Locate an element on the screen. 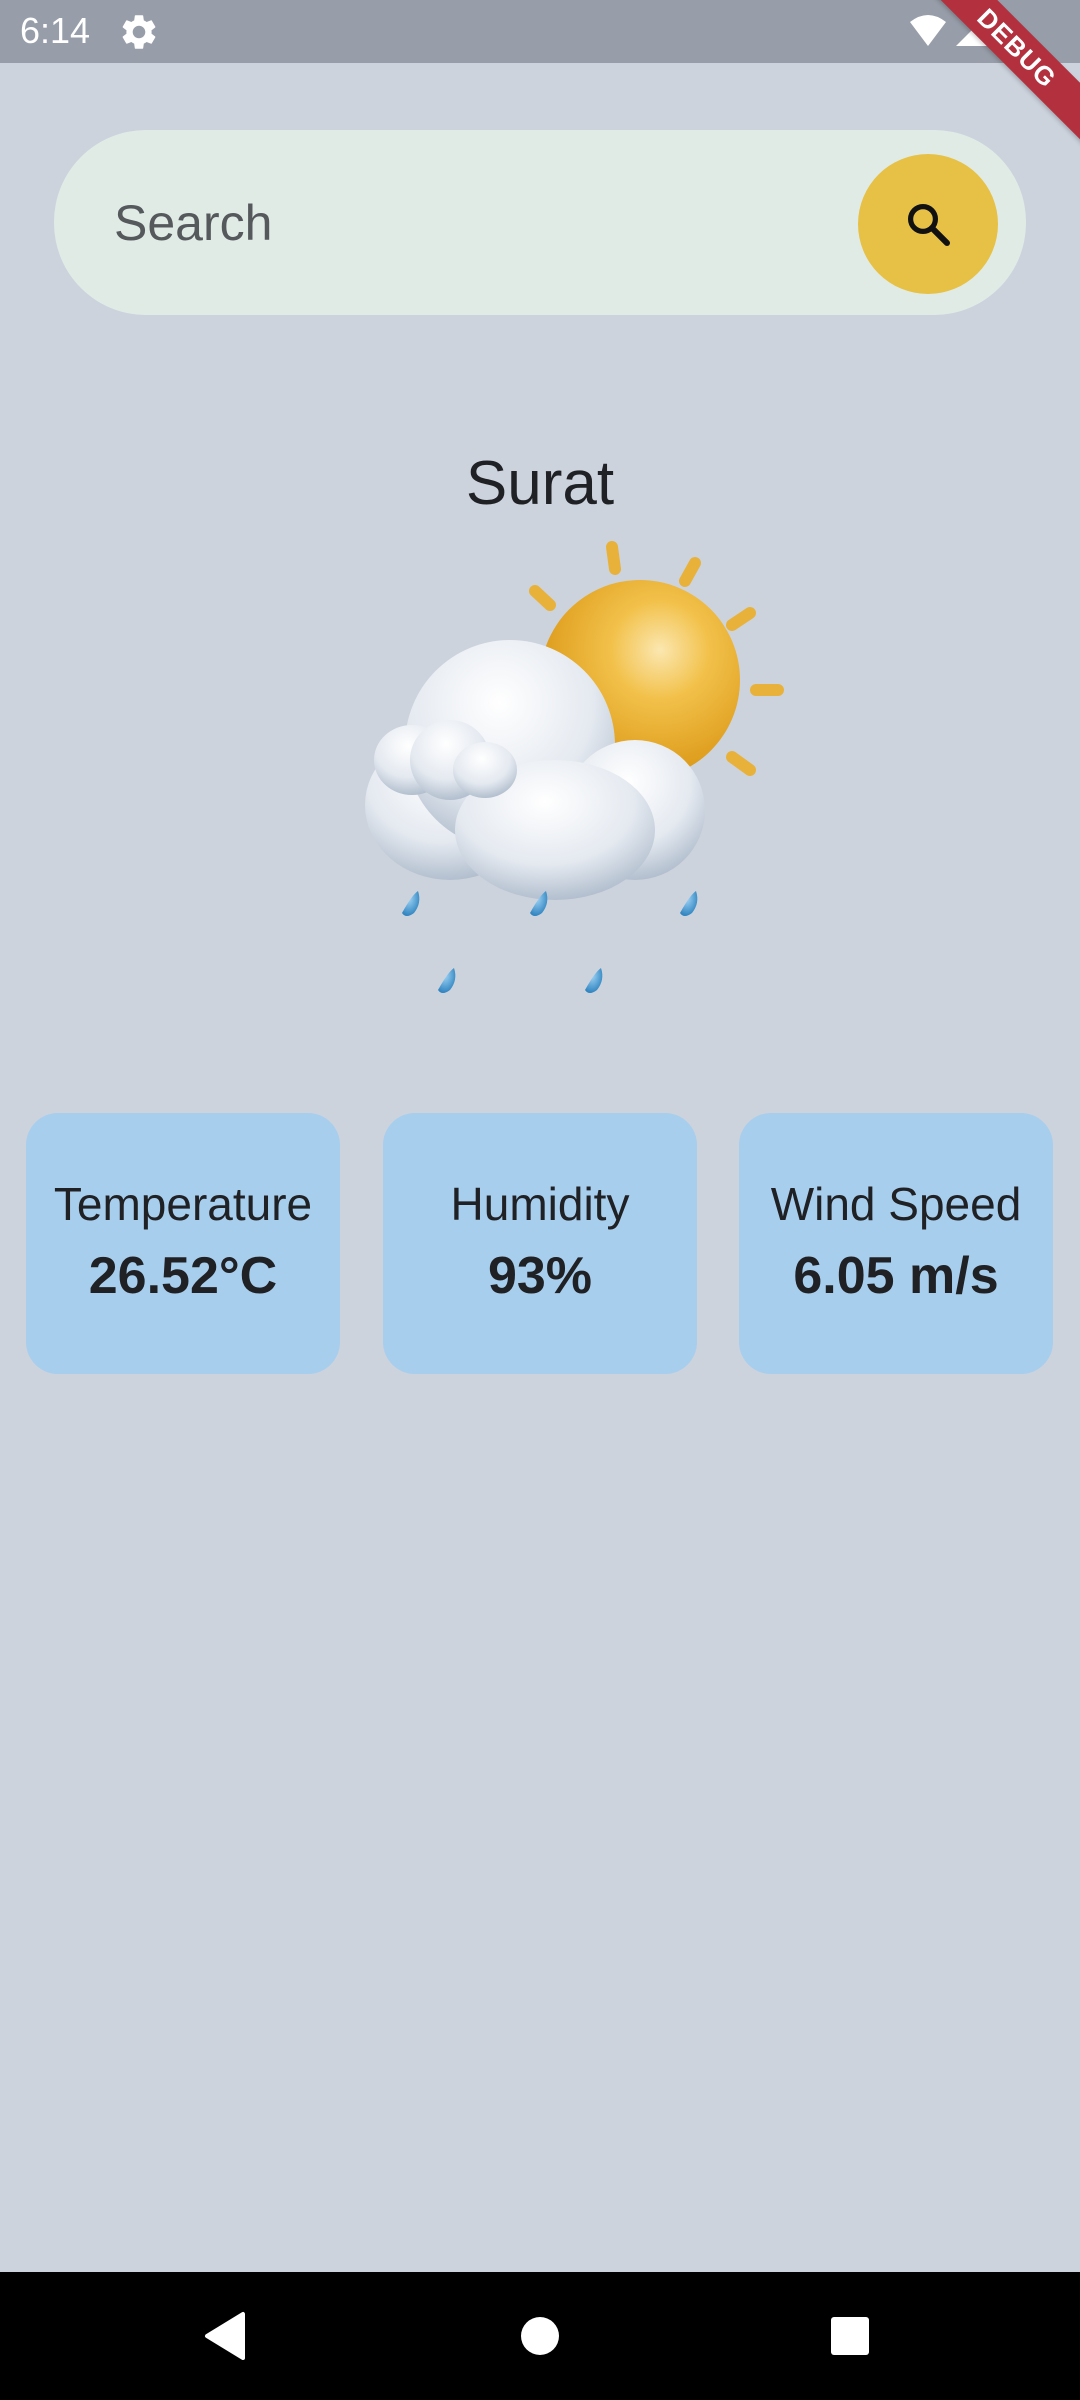 The height and width of the screenshot is (2400, 1080). humidity-label: Humidity is located at coordinates (540, 1204).